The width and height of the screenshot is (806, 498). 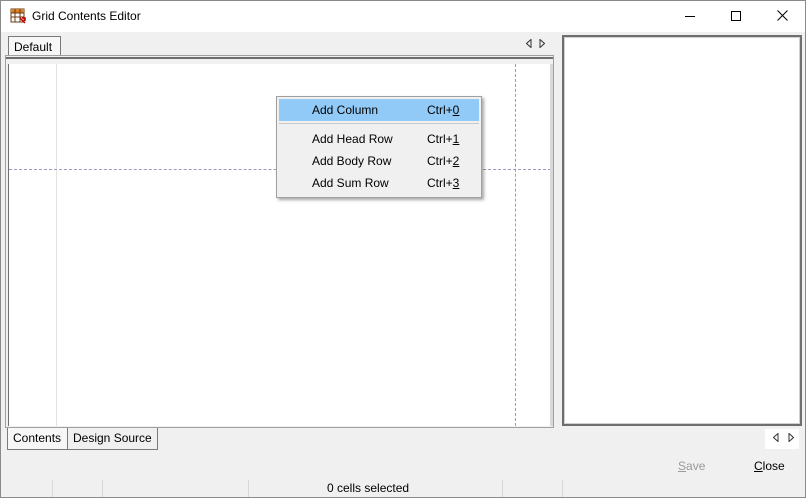 I want to click on save-button: Save, so click(x=691, y=466).